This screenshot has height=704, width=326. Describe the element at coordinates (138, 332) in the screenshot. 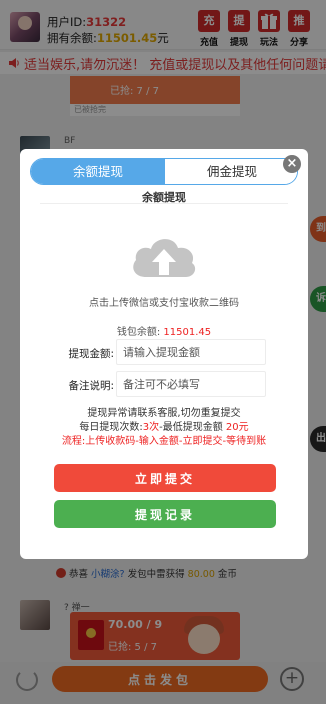

I see `wallet-label: 钱包余额:` at that location.